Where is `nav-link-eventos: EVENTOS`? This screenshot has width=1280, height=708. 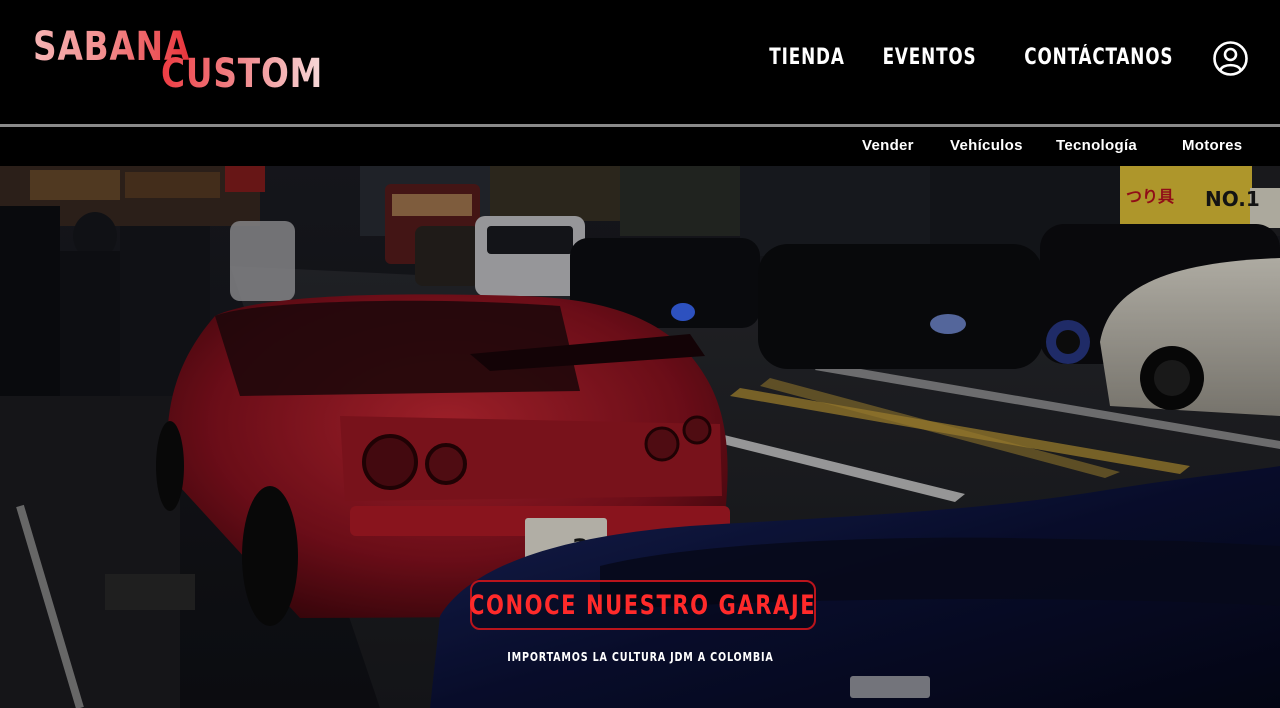 nav-link-eventos: EVENTOS is located at coordinates (930, 58).